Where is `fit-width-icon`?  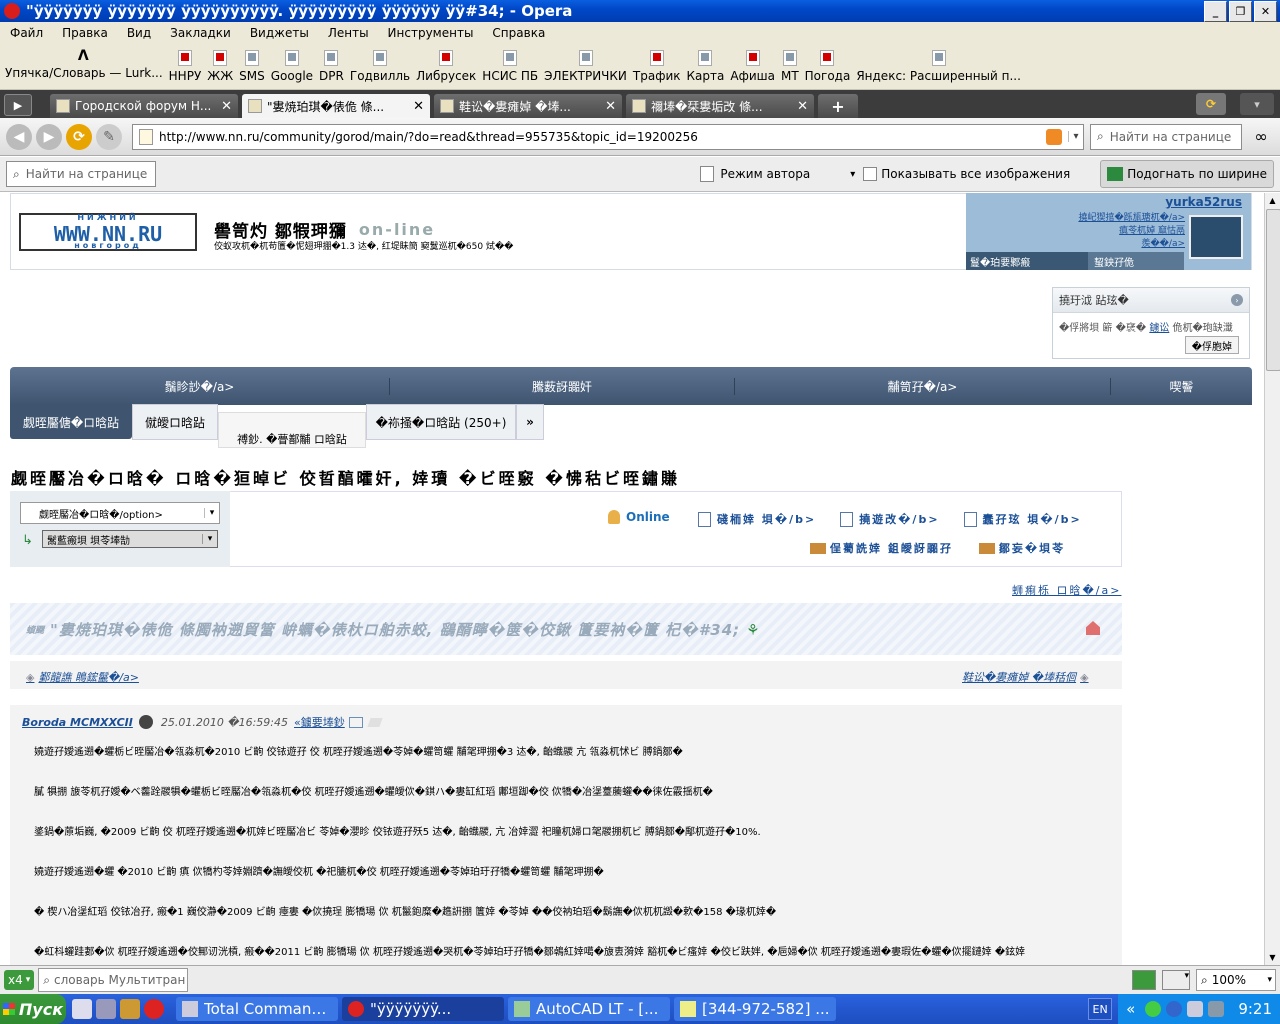 fit-width-icon is located at coordinates (1144, 980).